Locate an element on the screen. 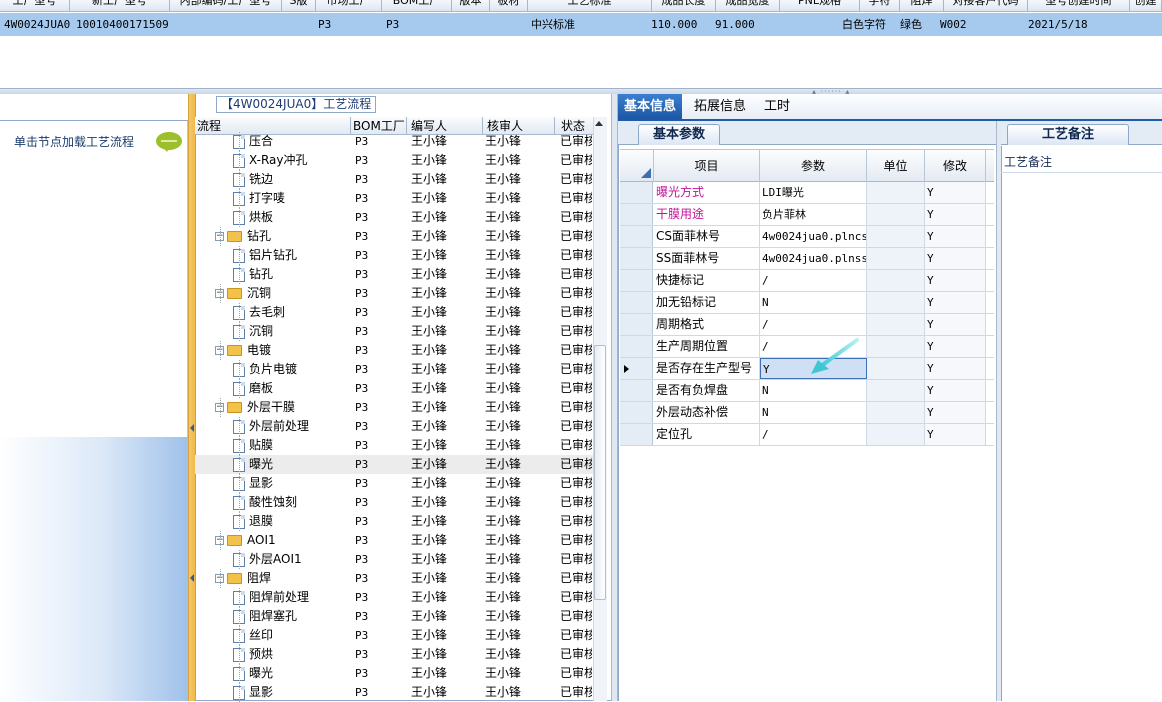 This screenshot has width=1162, height=702. flow-tree-row: − 沉铜 P3 王小锋 王小锋 已审核 is located at coordinates (394, 293).